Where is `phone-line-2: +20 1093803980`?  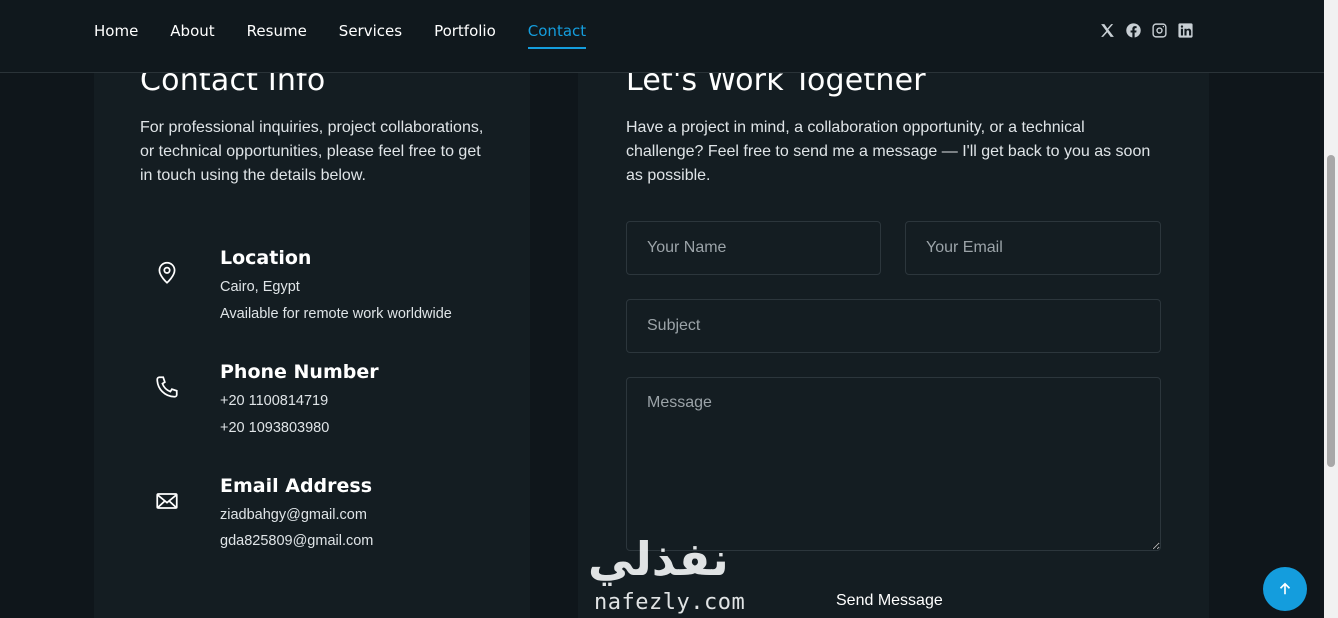
phone-line-2: +20 1093803980 is located at coordinates (275, 428).